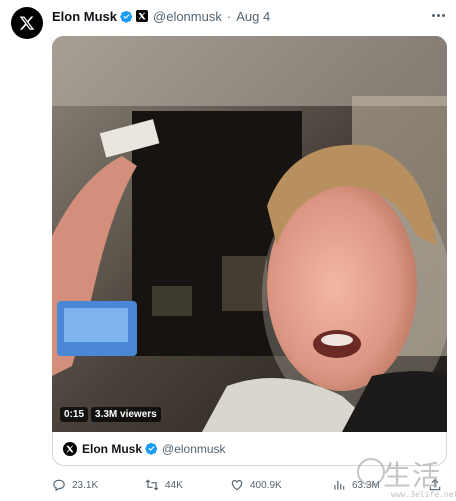 Image resolution: width=456 pixels, height=501 pixels. What do you see at coordinates (174, 485) in the screenshot?
I see `retweet-count: 44K` at bounding box center [174, 485].